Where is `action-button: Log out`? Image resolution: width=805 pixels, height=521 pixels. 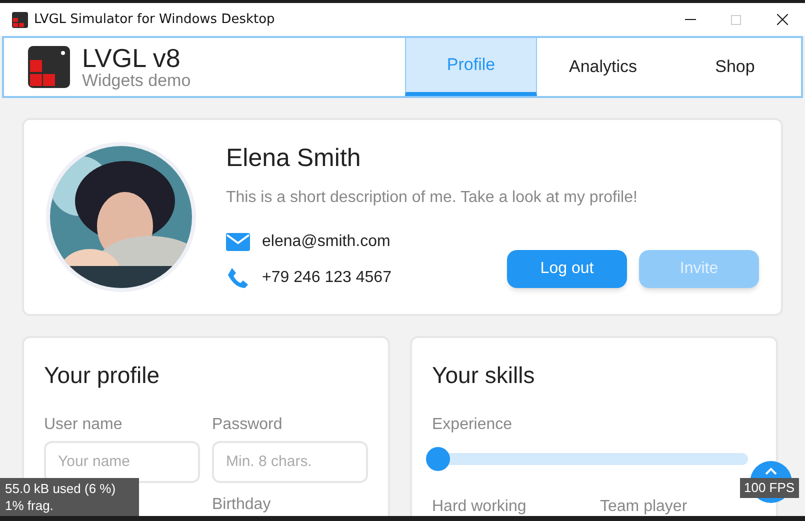
action-button: Log out is located at coordinates (567, 269).